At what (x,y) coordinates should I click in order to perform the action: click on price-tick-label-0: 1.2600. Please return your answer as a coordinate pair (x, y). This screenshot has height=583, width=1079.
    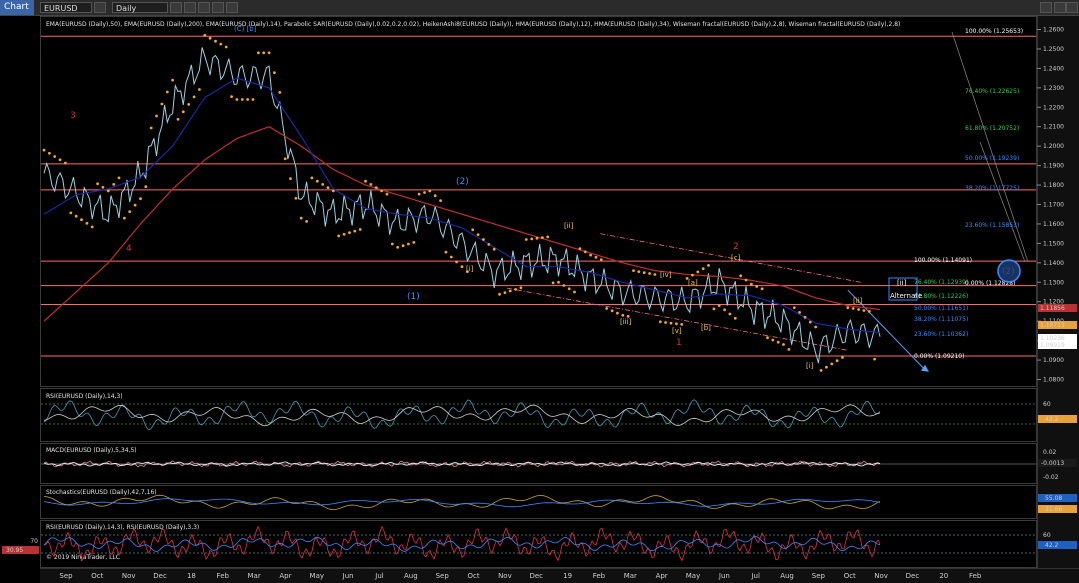
    Looking at the image, I should click on (1053, 30).